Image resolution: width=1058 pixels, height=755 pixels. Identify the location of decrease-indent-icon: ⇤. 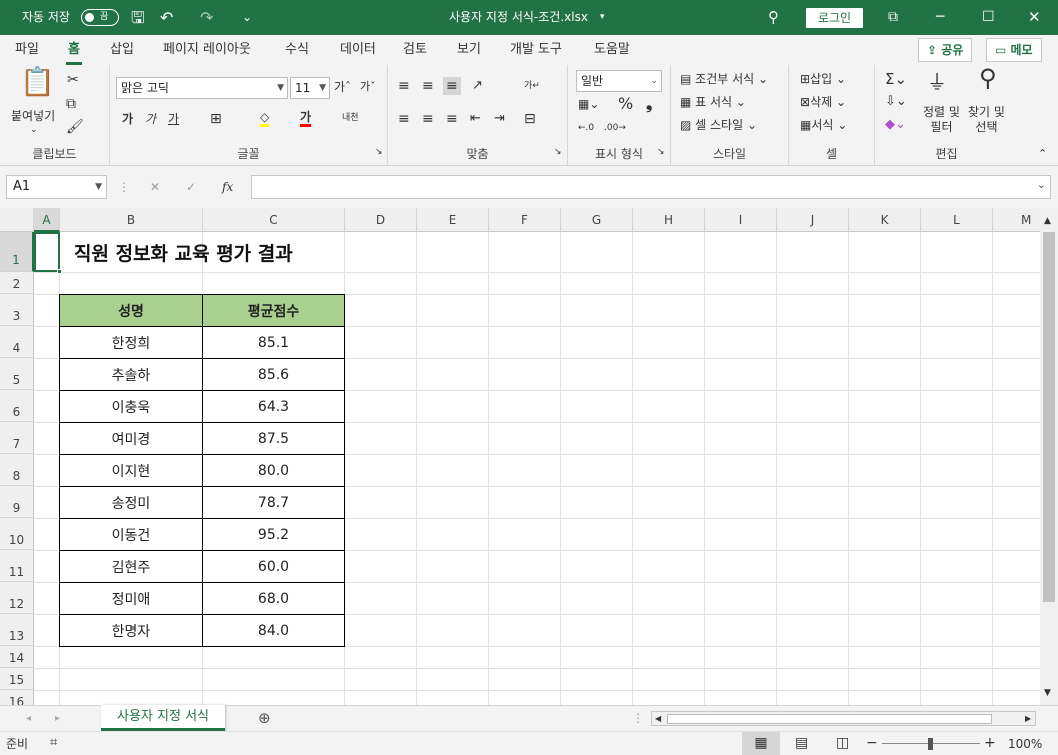
(475, 119).